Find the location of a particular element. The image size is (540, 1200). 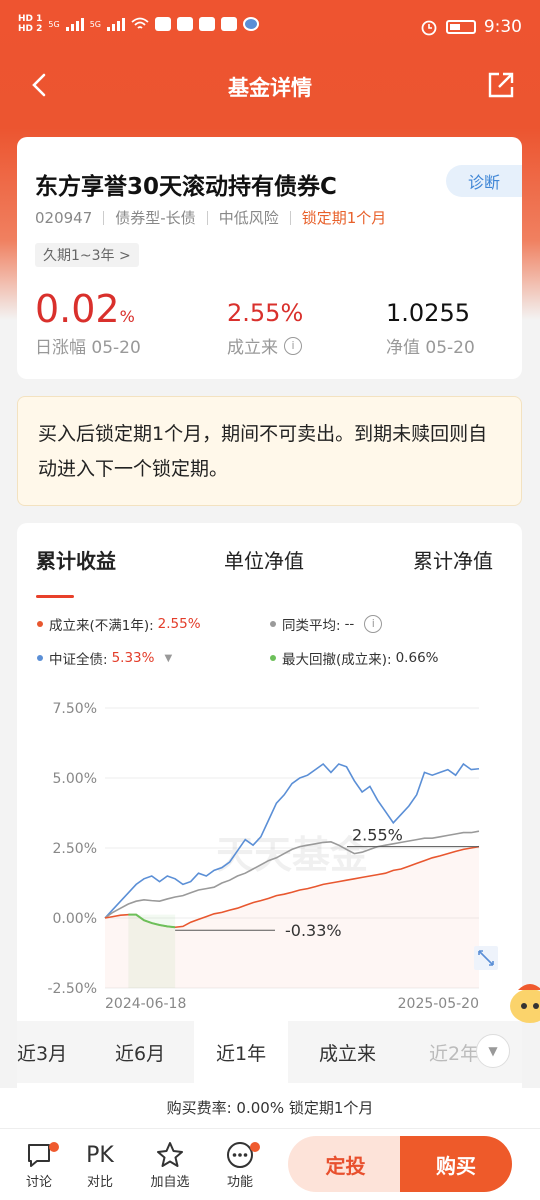

legend-fund: 成立来(不满1年): 2.55% is located at coordinates (119, 624).